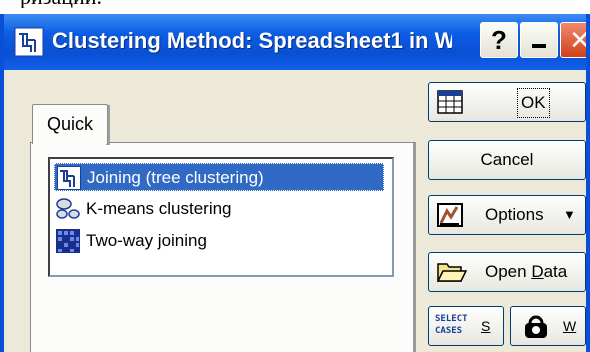 The image size is (590, 352). What do you see at coordinates (295, 4) in the screenshot?
I see `document-text-fragment: ризации.` at bounding box center [295, 4].